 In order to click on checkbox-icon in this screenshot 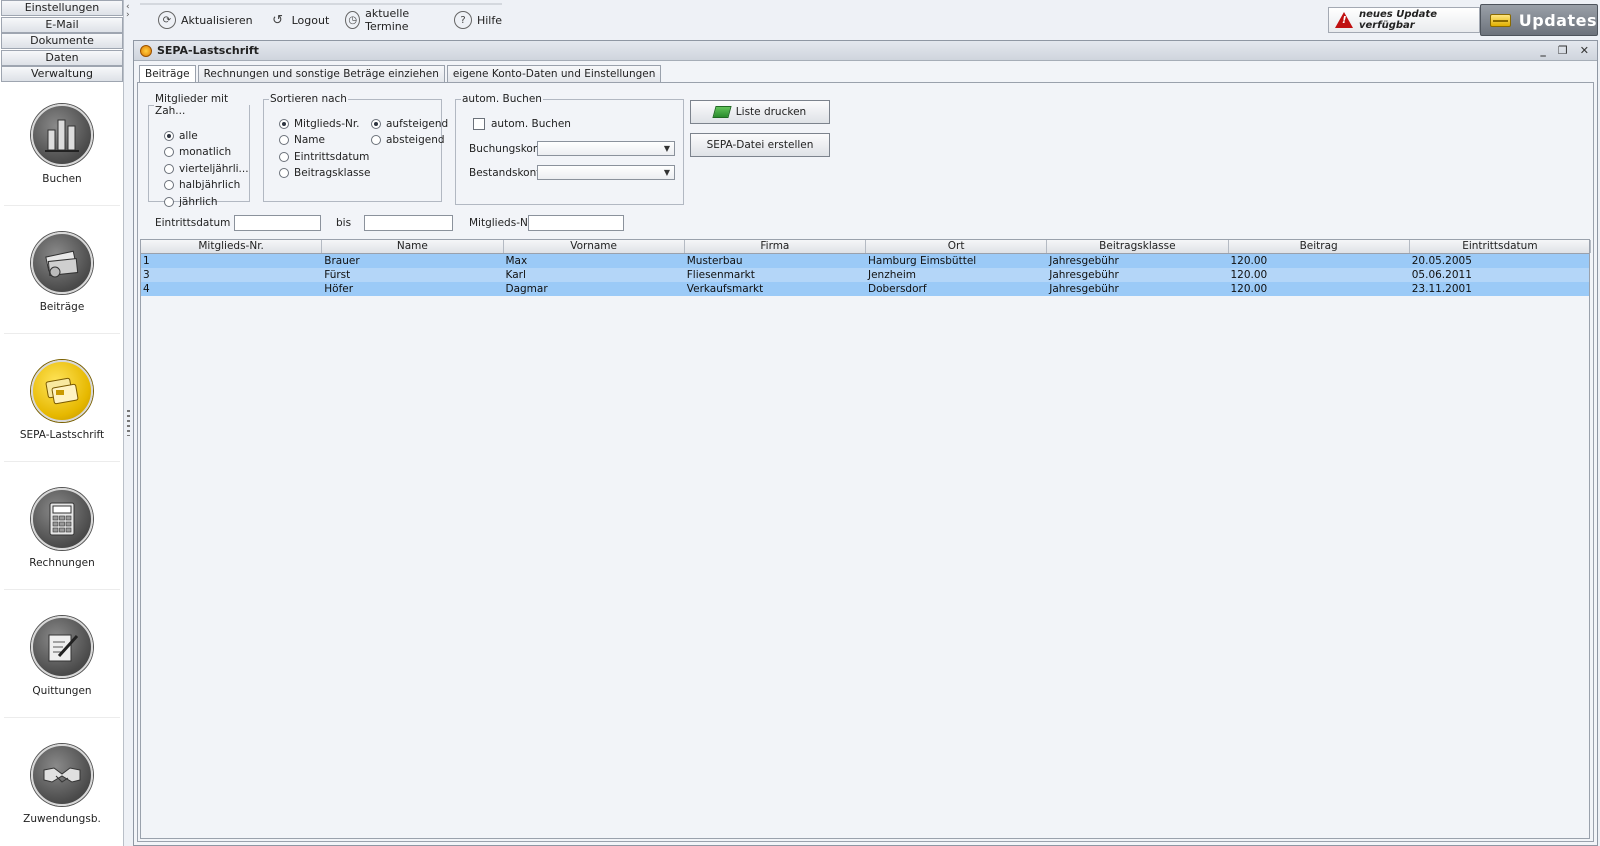, I will do `click(479, 124)`.